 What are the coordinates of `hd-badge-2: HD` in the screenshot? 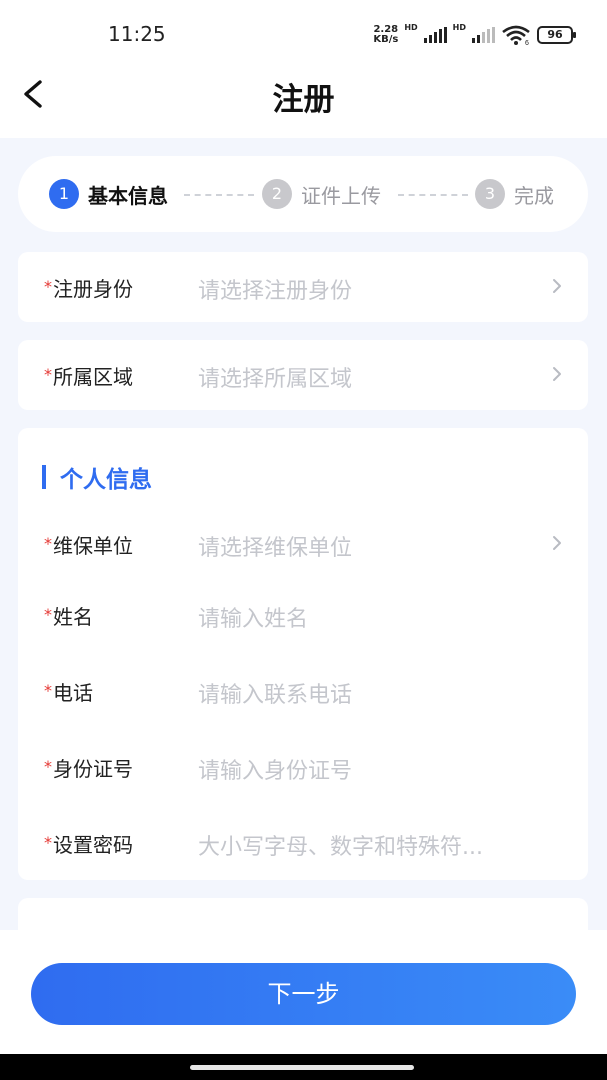 It's located at (459, 27).